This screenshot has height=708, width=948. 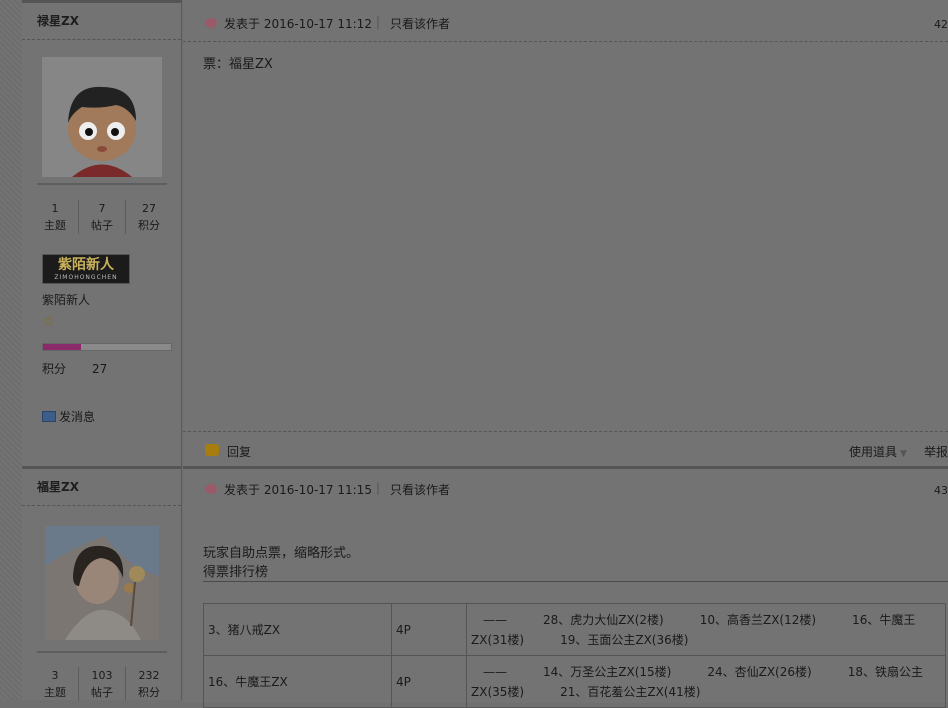 I want to click on report-button: 举报, so click(x=936, y=451).